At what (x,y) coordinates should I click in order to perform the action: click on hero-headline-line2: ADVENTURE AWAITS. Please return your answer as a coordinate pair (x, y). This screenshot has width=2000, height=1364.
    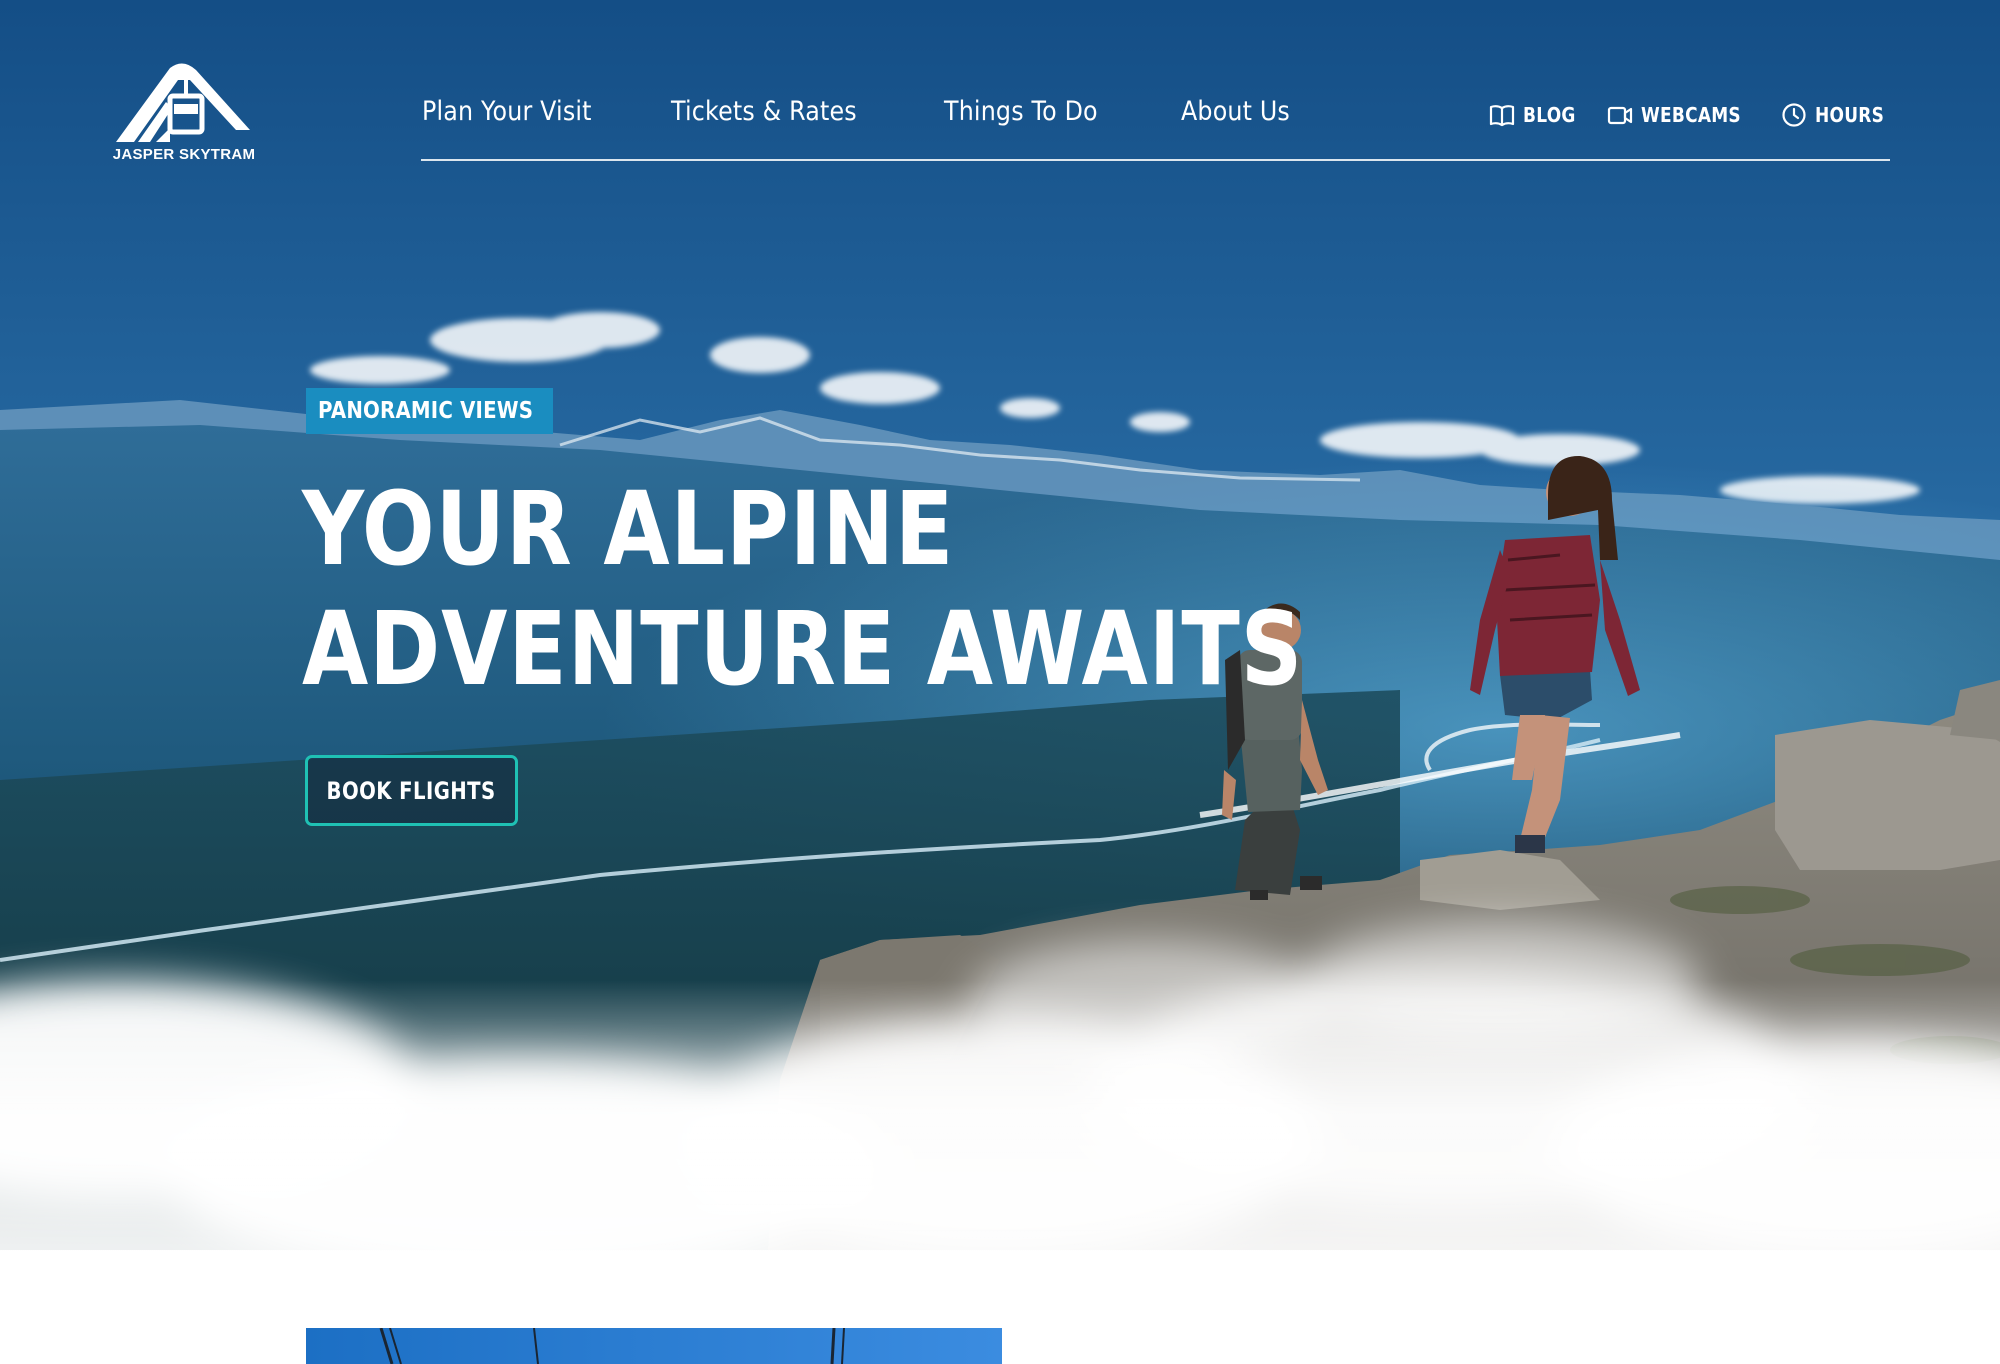
    Looking at the image, I should click on (803, 649).